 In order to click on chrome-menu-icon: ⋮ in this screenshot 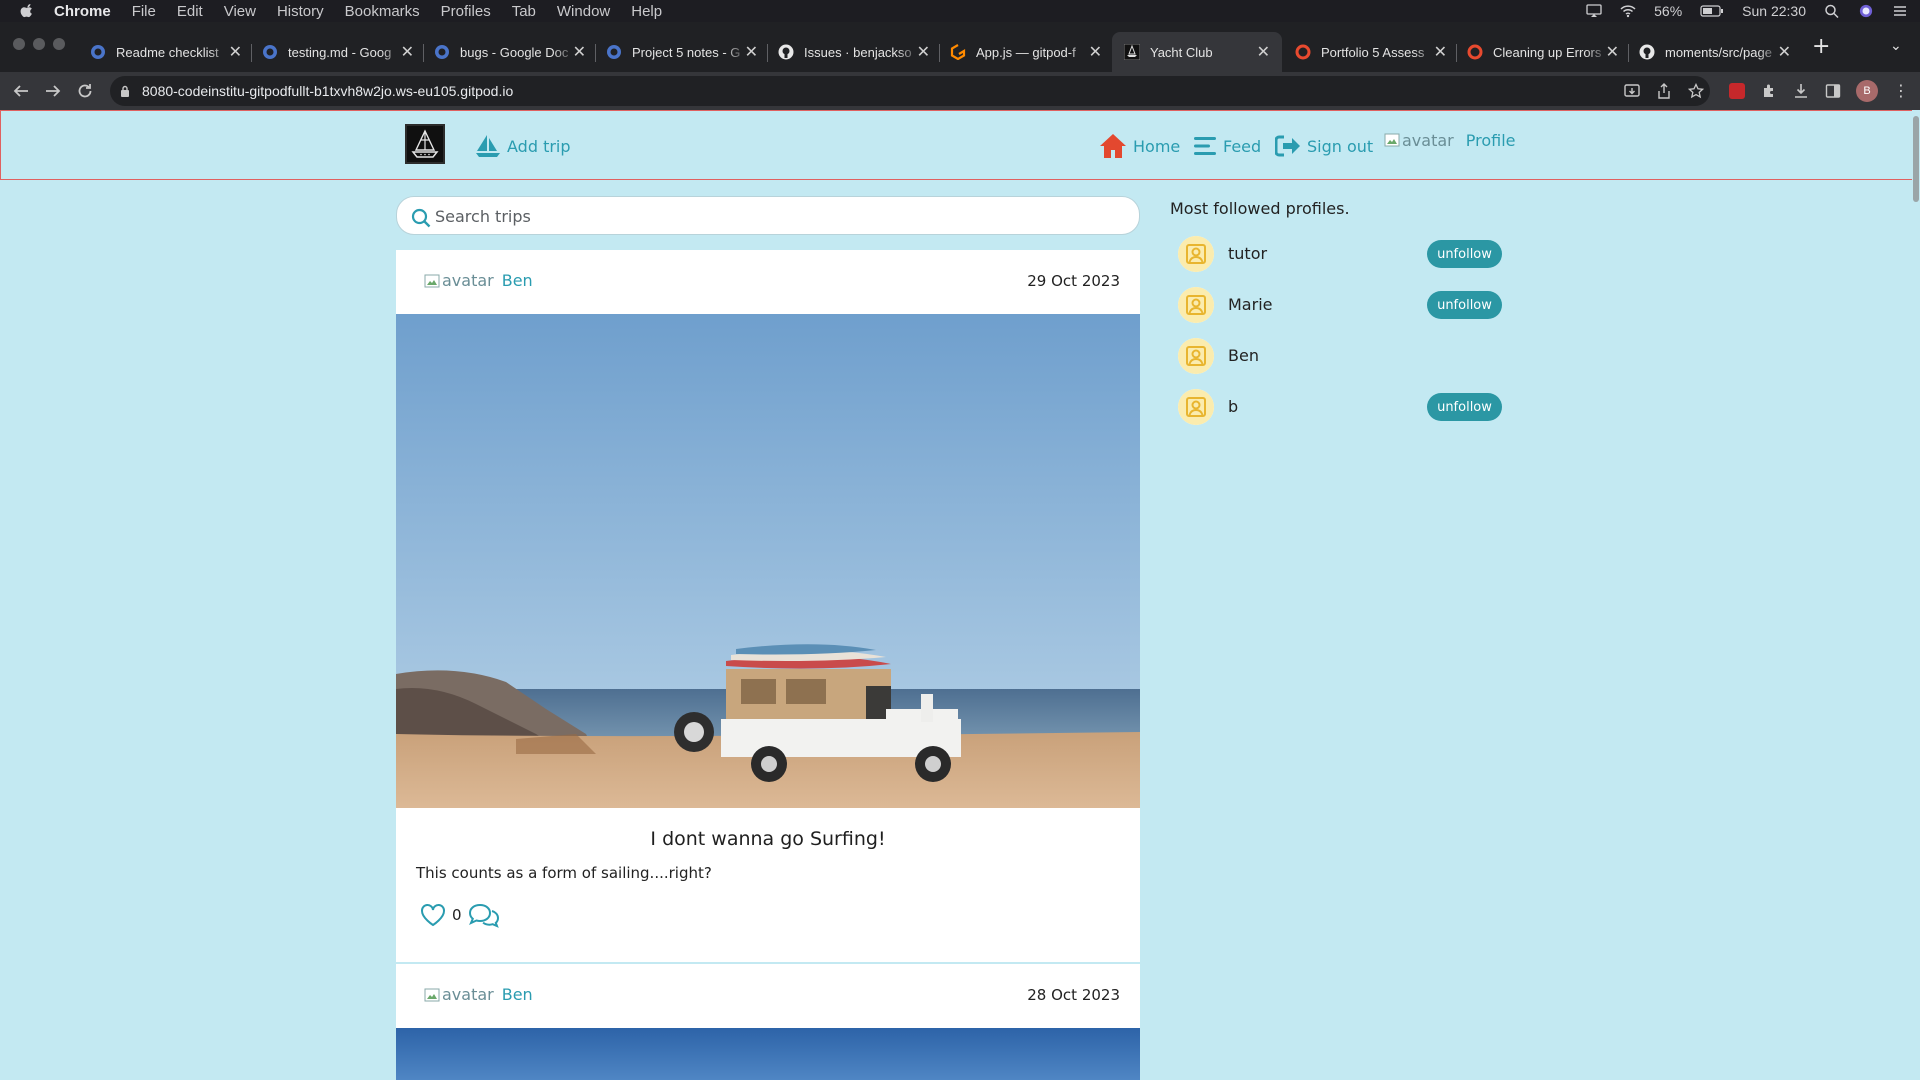, I will do `click(1901, 90)`.